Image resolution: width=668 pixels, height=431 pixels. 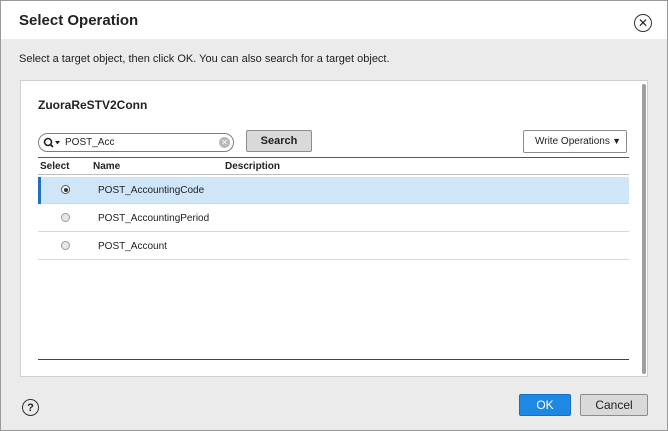 I want to click on search-box: ✕, so click(x=136, y=142).